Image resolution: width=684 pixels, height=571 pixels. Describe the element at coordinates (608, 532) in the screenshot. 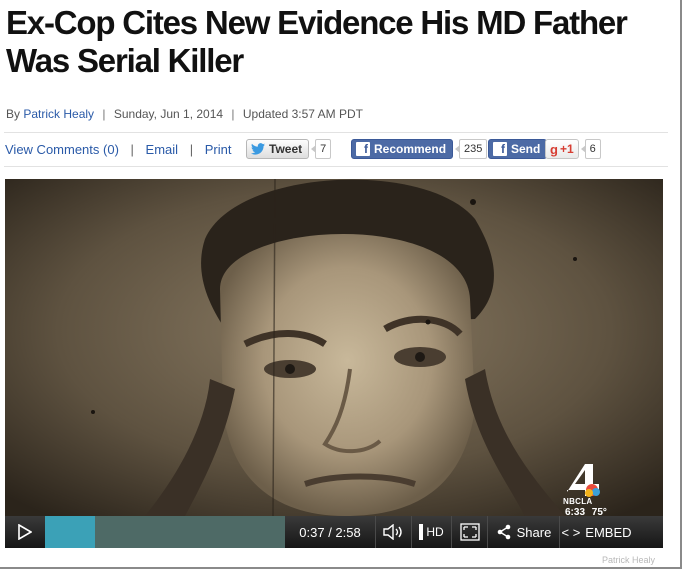

I see `embed-label: EMBED` at that location.